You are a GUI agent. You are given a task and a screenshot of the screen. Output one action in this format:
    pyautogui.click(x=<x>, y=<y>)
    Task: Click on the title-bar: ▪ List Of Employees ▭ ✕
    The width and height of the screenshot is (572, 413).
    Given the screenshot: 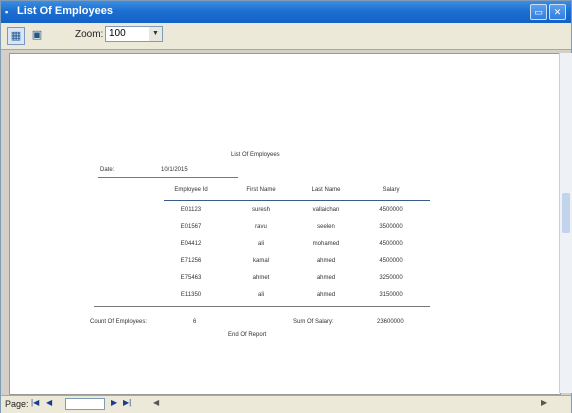 What is the action you would take?
    pyautogui.click(x=286, y=12)
    